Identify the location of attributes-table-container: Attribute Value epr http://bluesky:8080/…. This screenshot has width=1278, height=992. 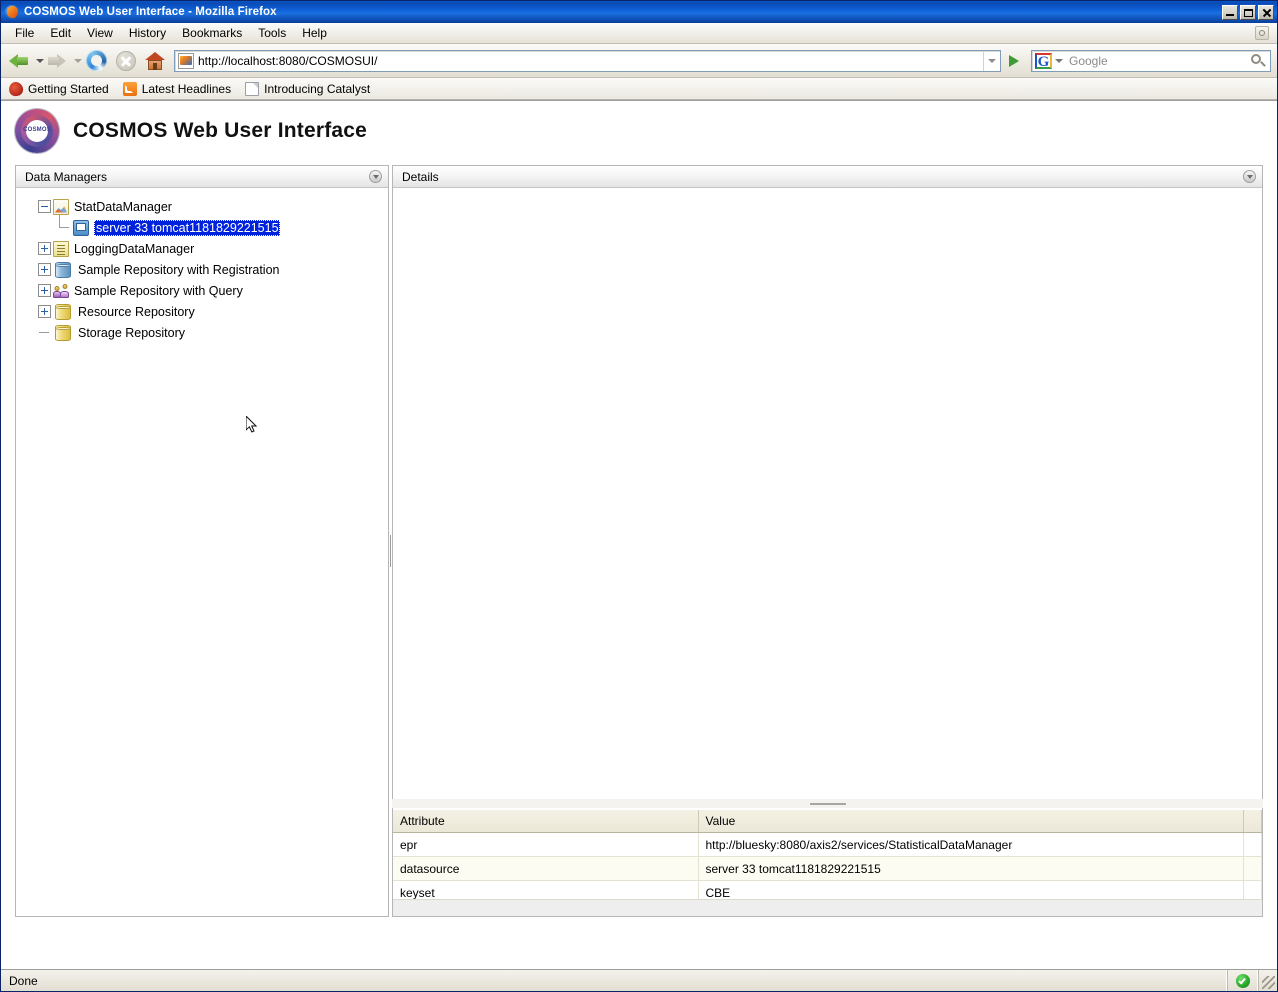
(827, 863).